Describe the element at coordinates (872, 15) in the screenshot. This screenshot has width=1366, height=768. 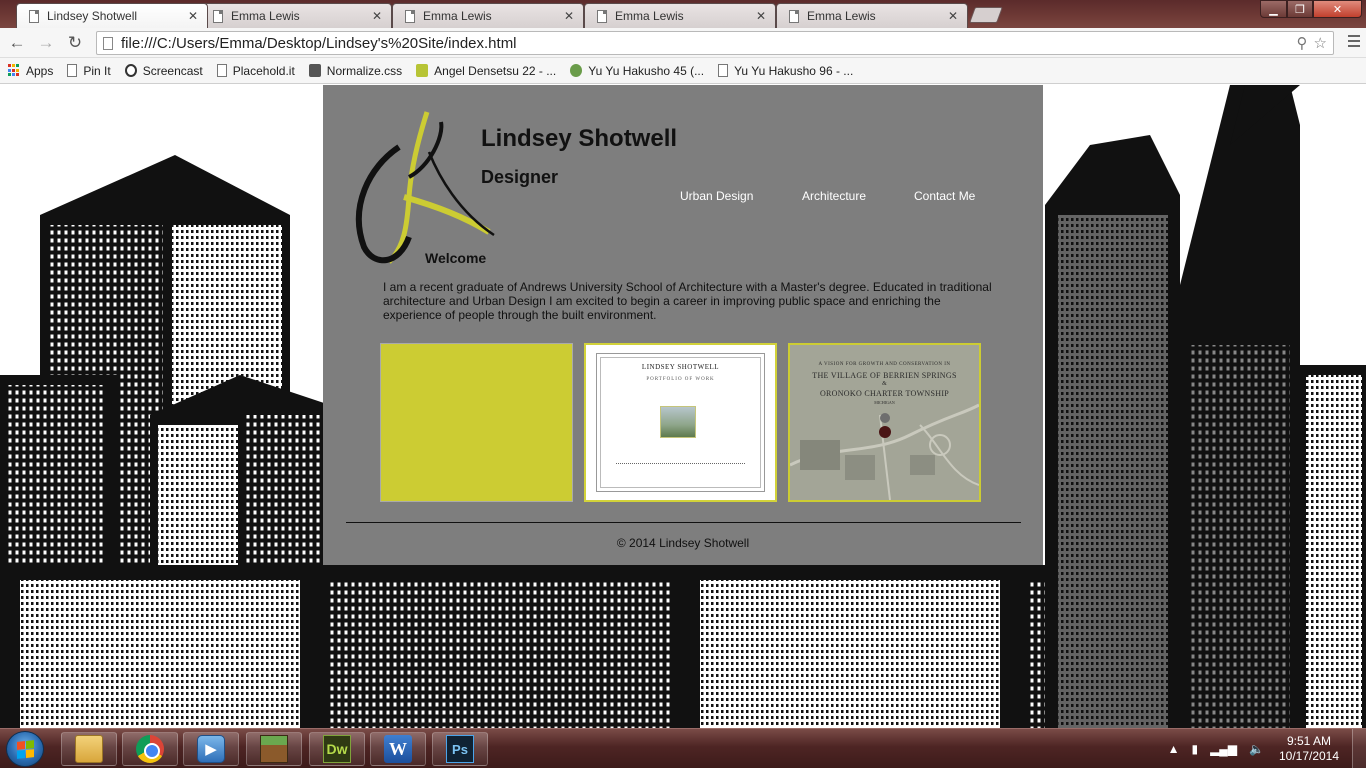
I see `tab-emma-lewis-4: Emma Lewis ✕` at that location.